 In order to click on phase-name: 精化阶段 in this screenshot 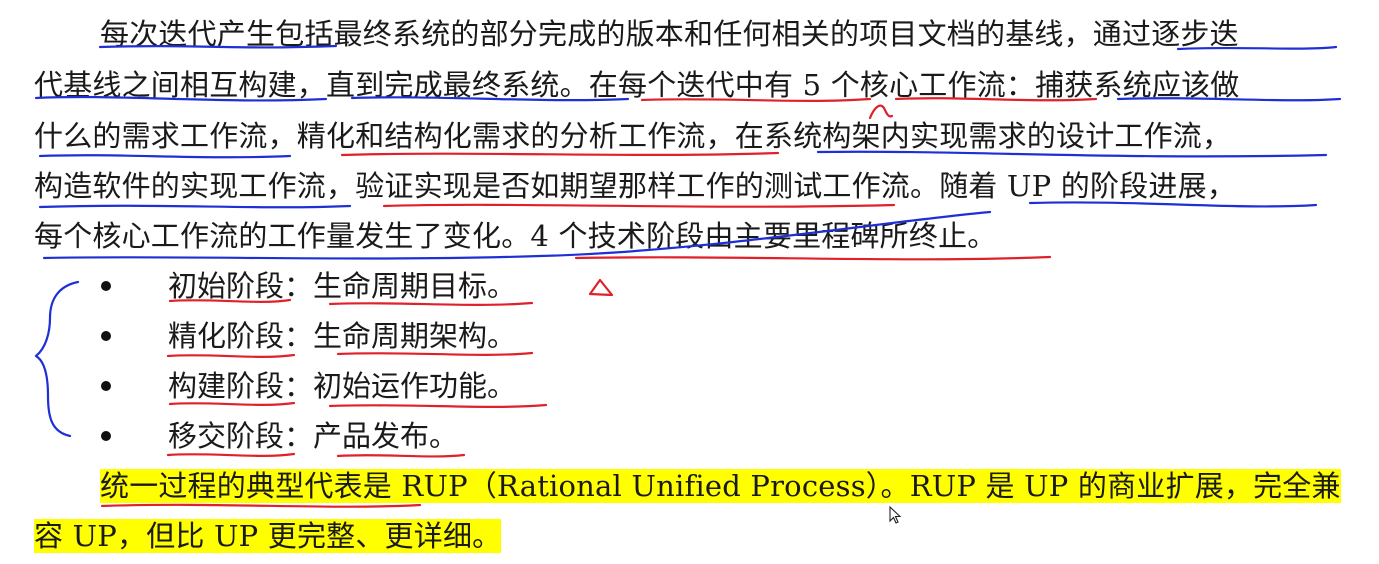, I will do `click(226, 336)`.